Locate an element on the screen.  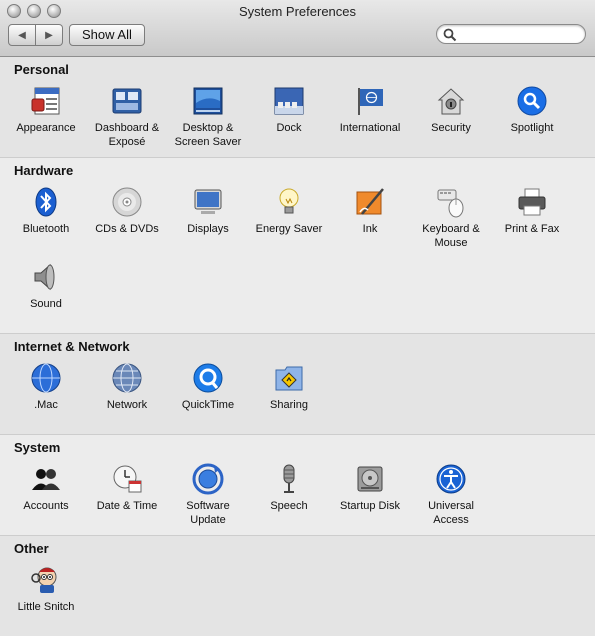
pref-dashboard-expose: Dashboard & Exposé is located at coordinates (127, 117).